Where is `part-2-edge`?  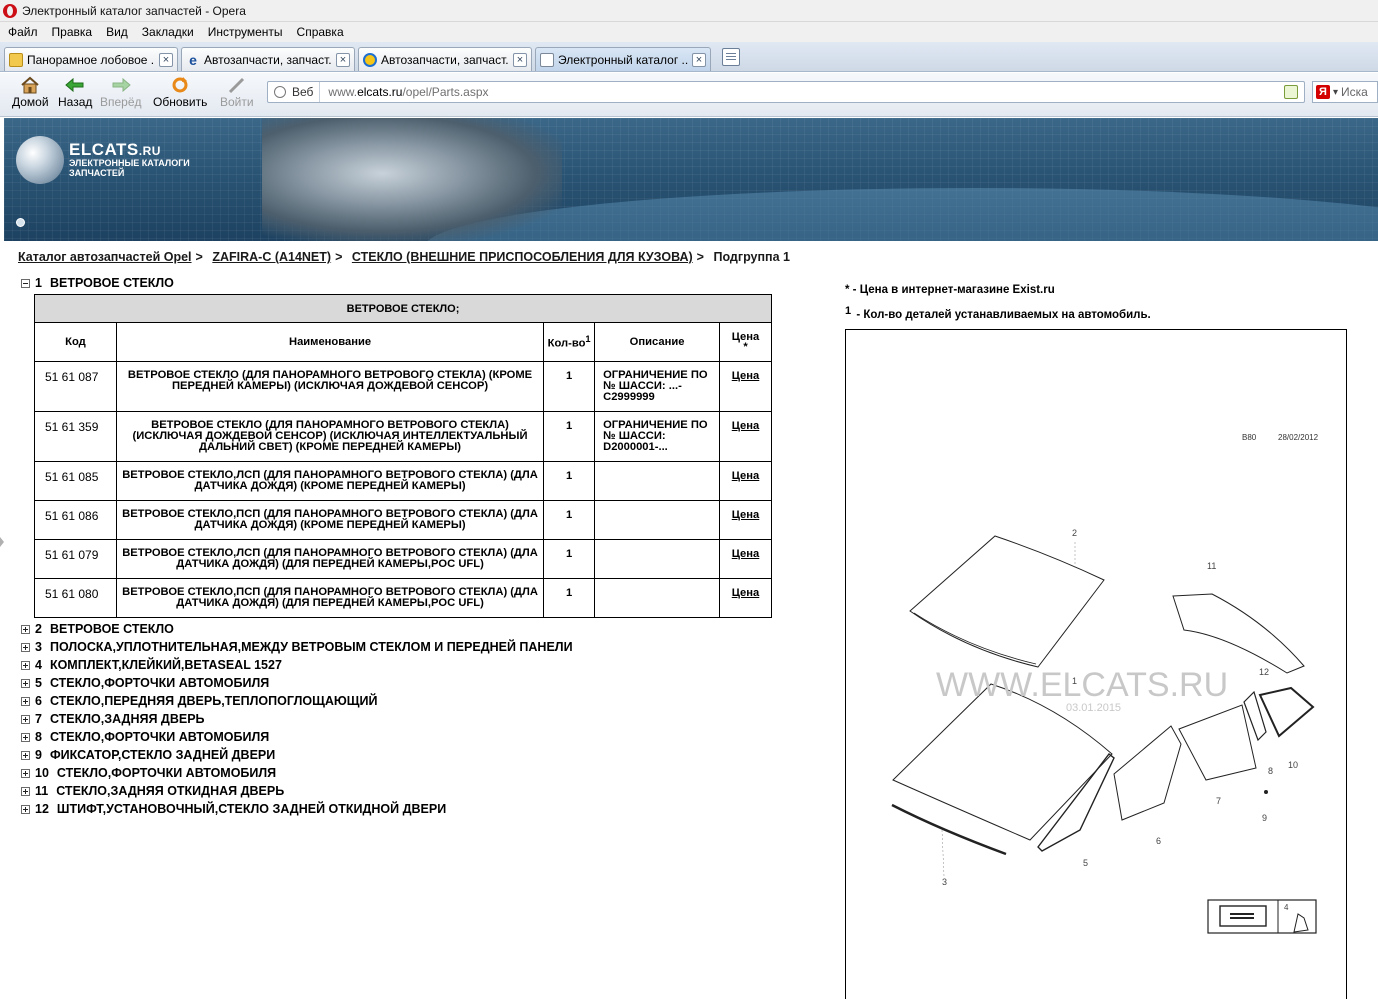
part-2-edge is located at coordinates (975, 638).